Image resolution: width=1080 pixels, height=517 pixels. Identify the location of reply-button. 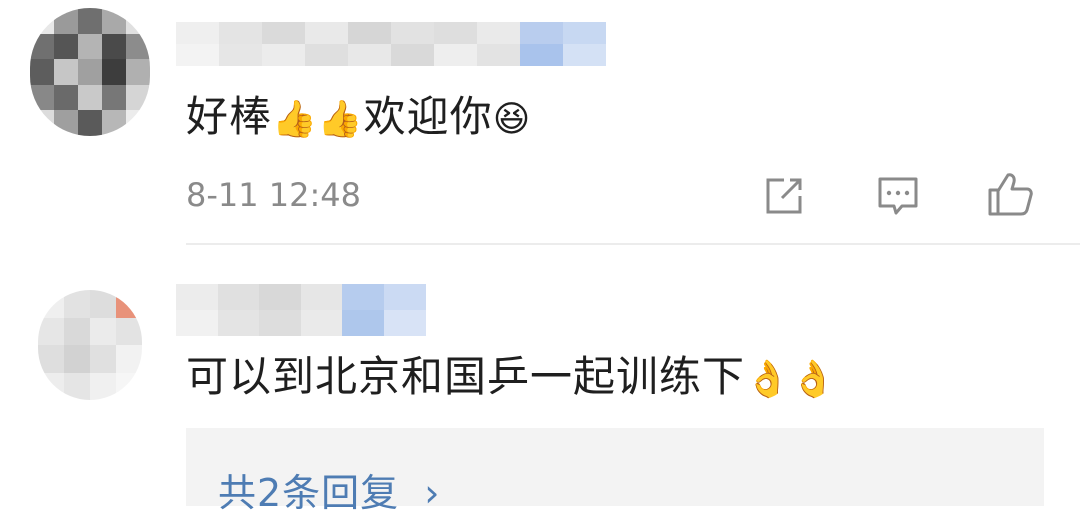
(898, 196).